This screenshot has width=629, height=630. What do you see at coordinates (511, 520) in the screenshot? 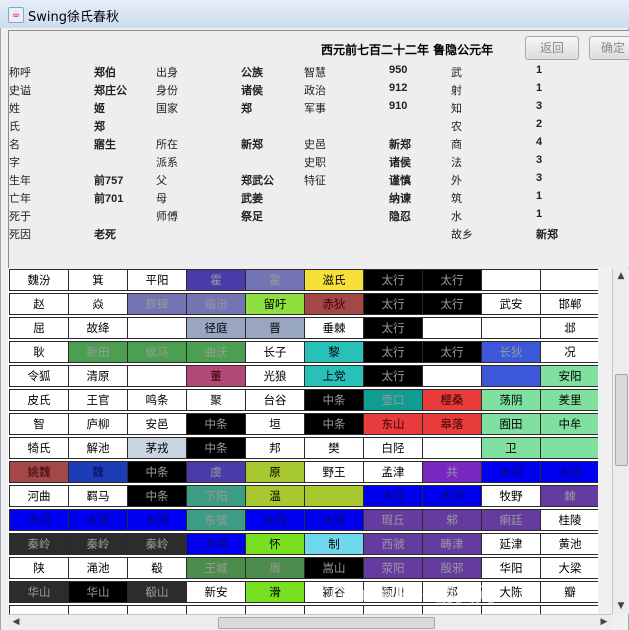
I see `map-cell: 瘌廷` at bounding box center [511, 520].